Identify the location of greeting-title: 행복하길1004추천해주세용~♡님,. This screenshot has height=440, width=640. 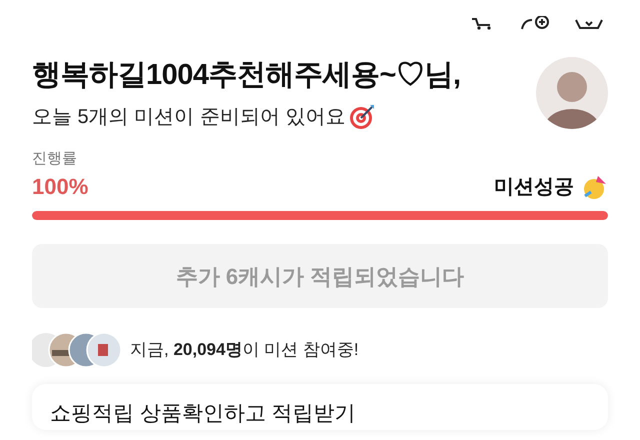
(246, 75).